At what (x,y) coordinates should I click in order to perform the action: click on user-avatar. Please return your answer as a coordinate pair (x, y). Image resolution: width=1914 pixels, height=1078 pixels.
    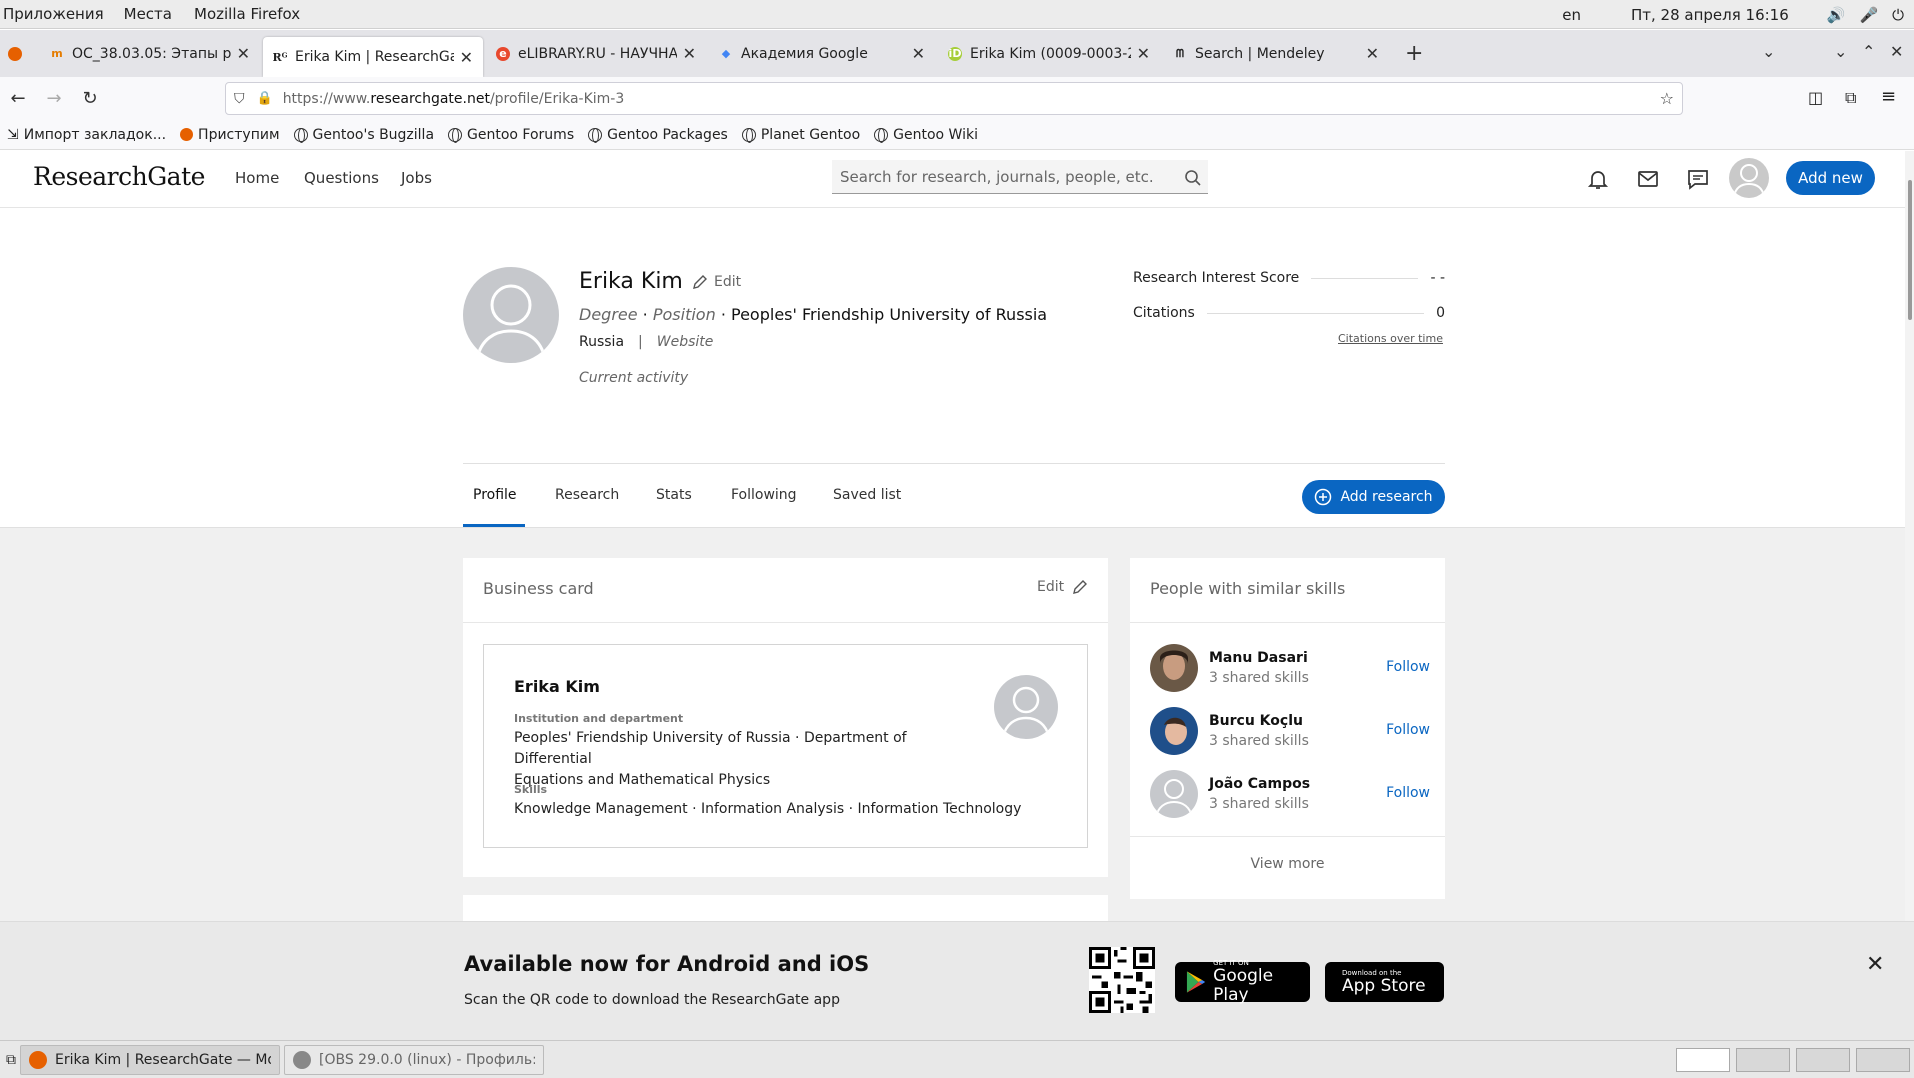
    Looking at the image, I should click on (1749, 178).